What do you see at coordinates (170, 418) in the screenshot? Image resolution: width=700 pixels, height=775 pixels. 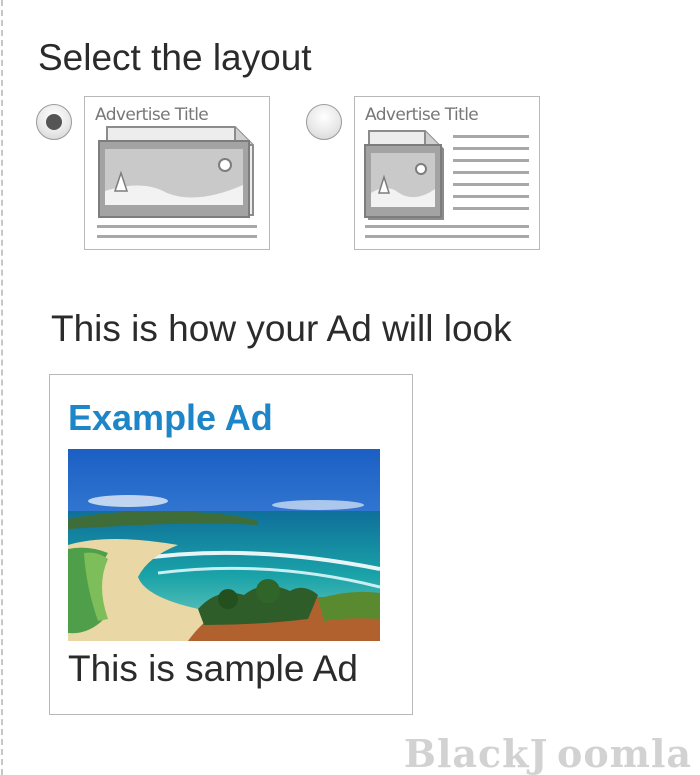 I see `ad-title-link: Example Ad` at bounding box center [170, 418].